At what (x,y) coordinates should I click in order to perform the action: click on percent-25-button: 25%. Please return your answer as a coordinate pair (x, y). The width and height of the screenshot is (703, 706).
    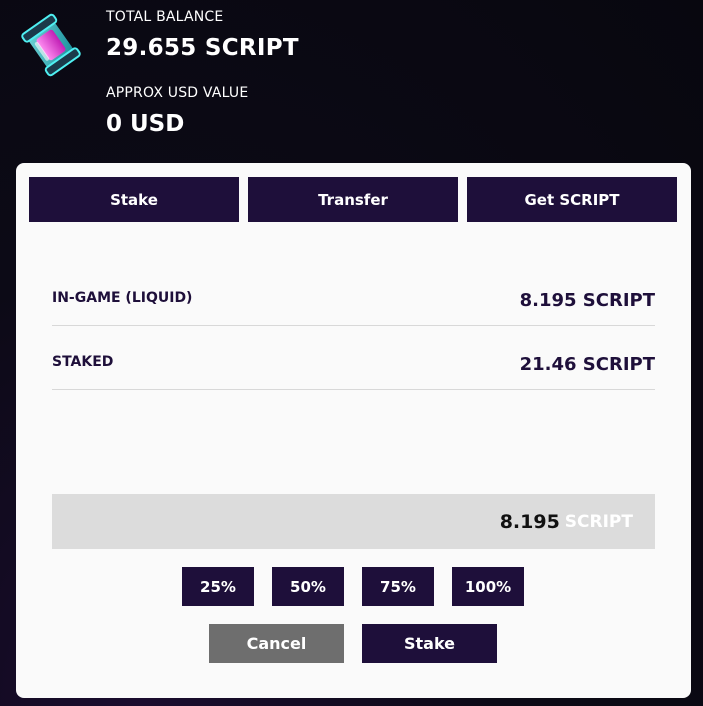
    Looking at the image, I should click on (218, 586).